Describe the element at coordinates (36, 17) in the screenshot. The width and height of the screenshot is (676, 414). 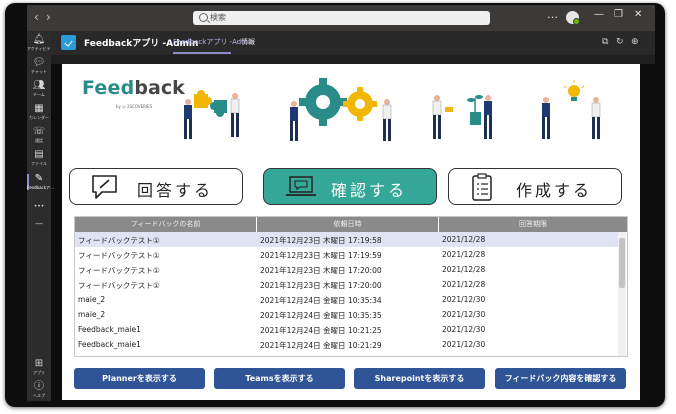
I see `back-icon: ‹` at that location.